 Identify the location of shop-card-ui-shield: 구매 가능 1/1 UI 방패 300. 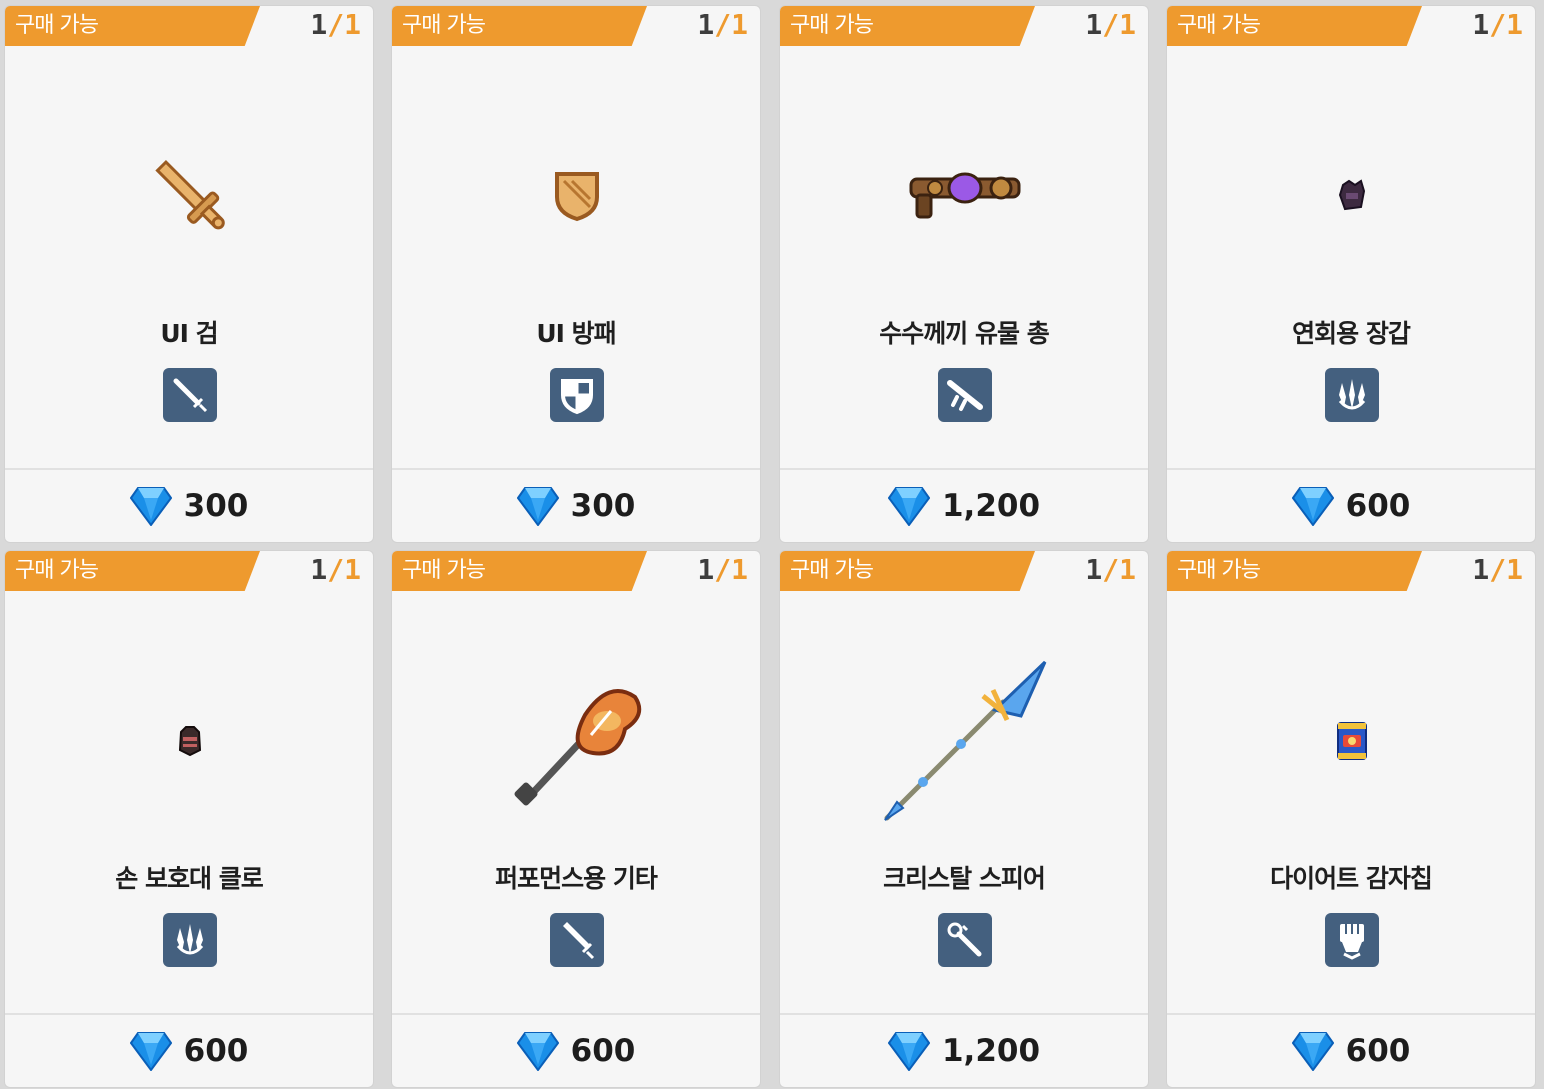
(576, 274).